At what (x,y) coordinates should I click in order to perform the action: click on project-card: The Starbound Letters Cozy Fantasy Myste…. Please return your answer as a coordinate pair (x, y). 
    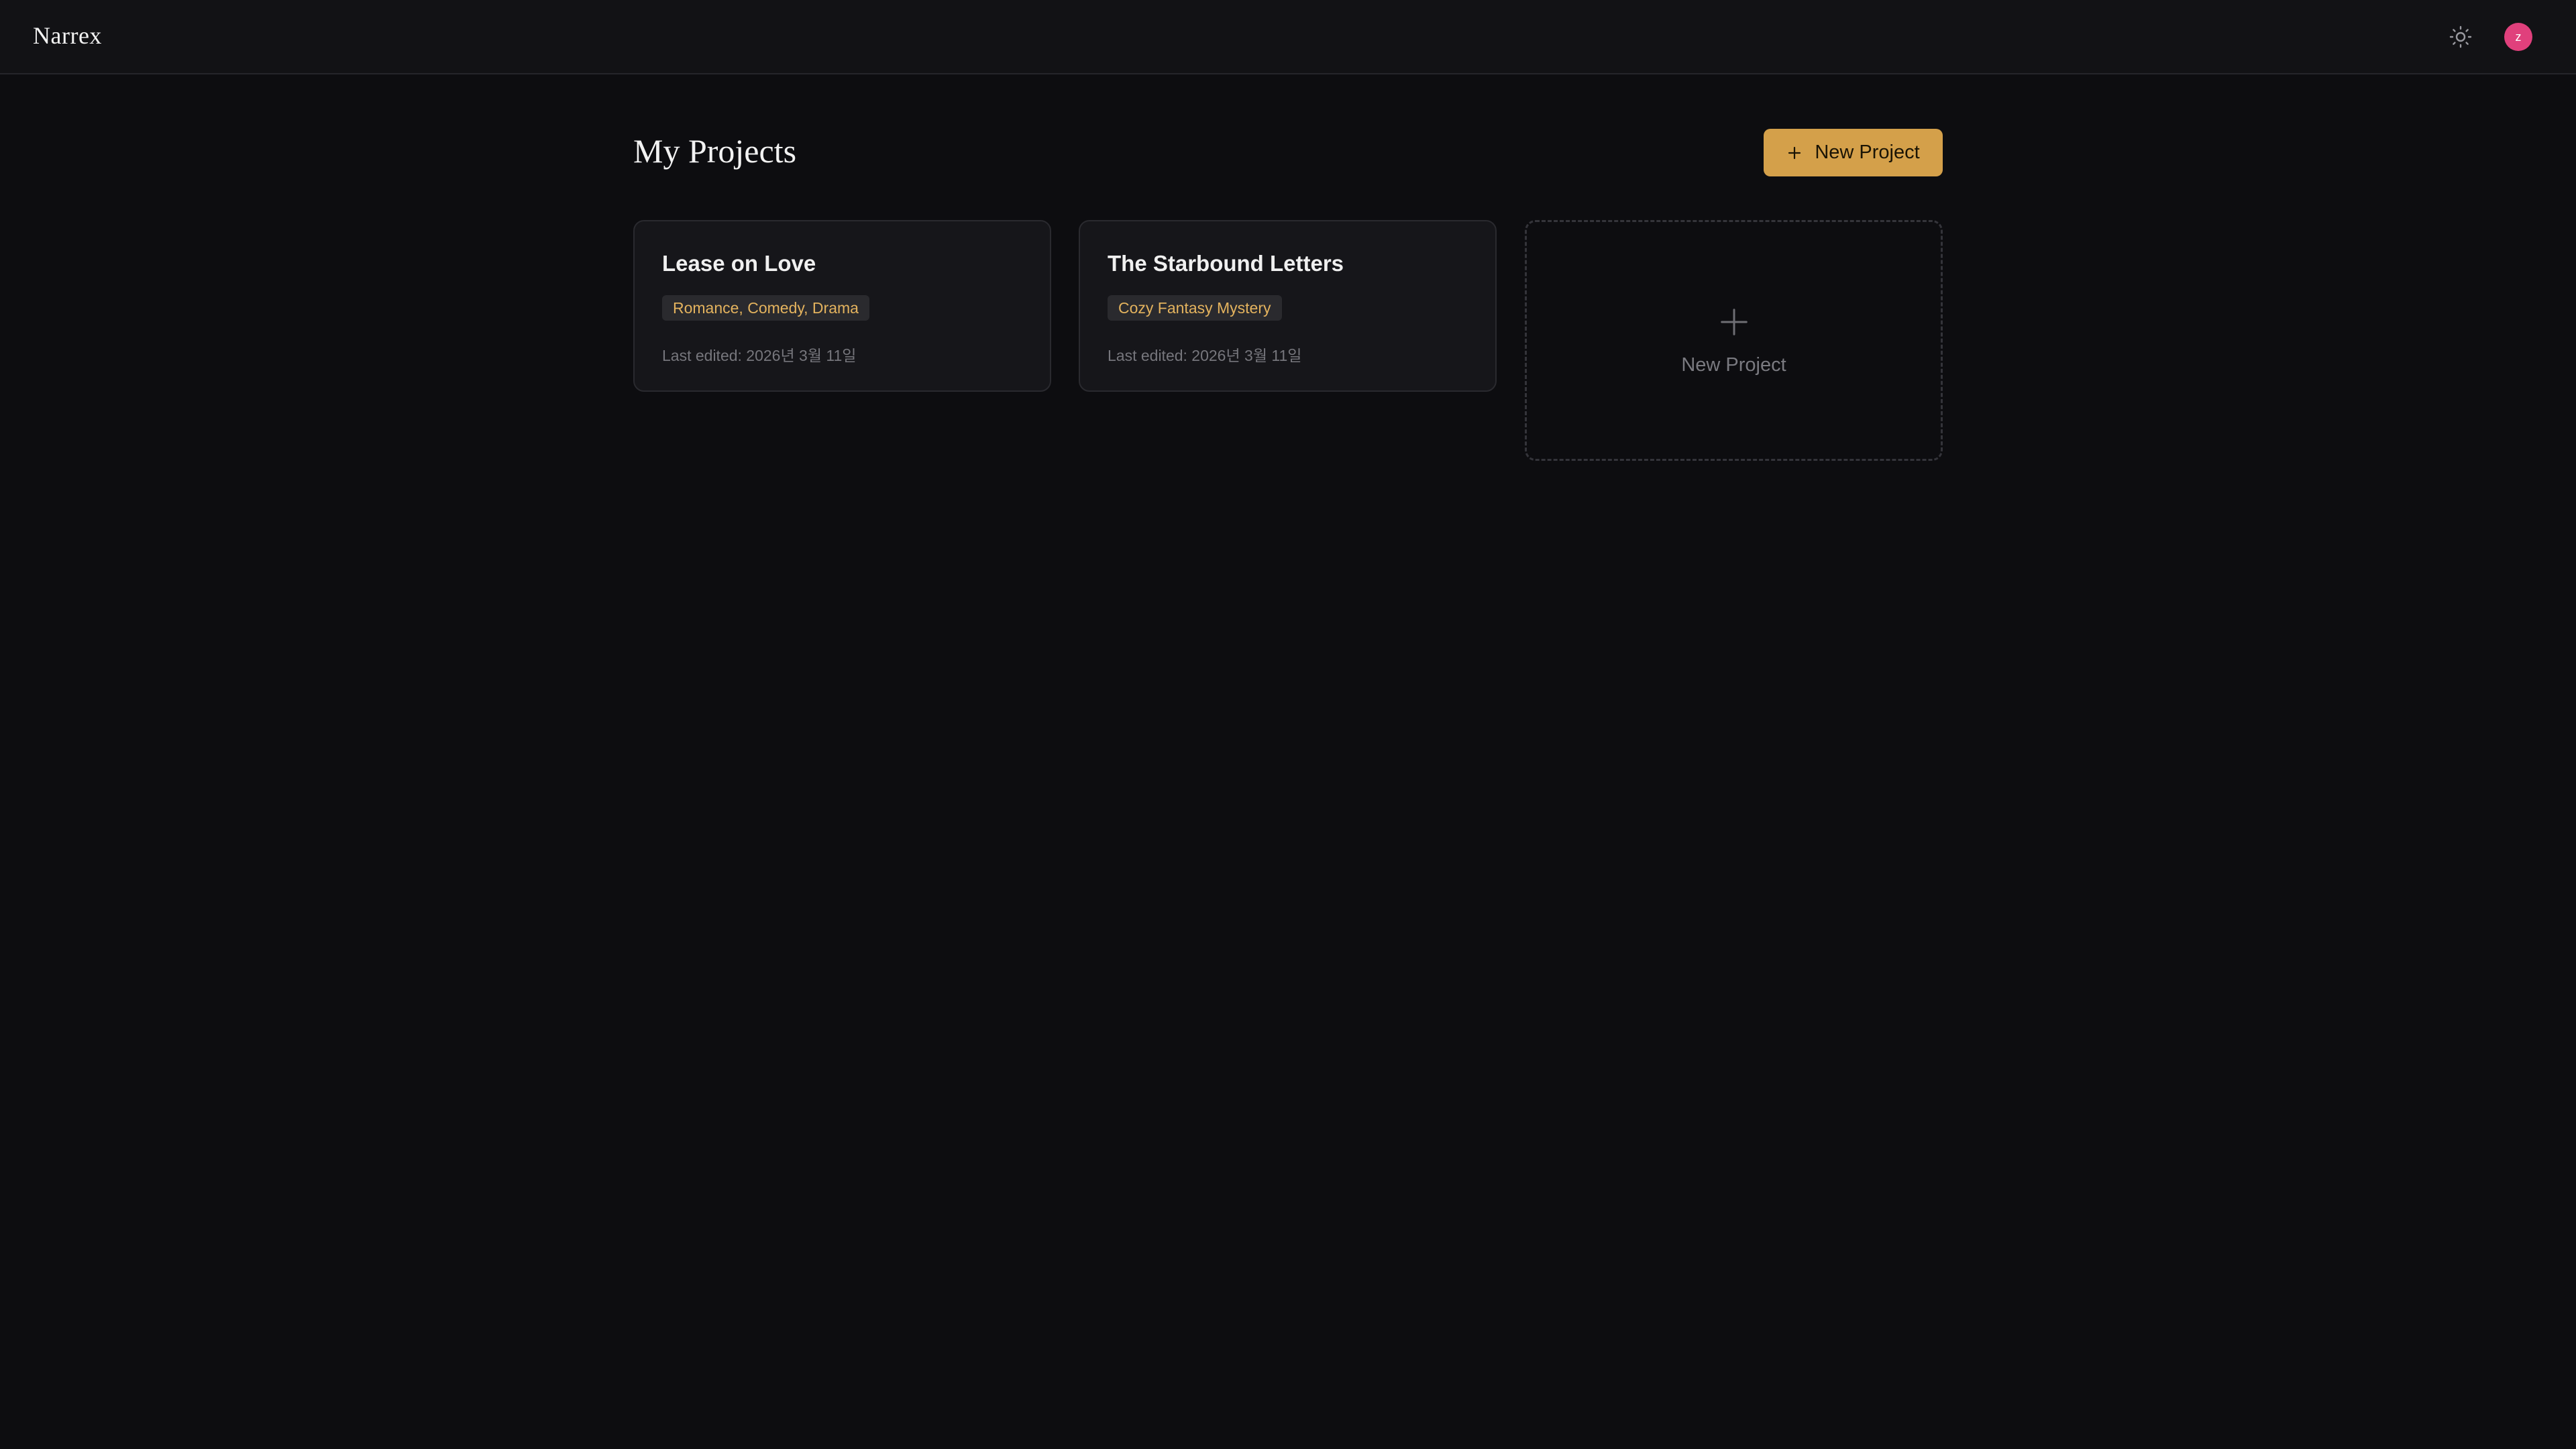
    Looking at the image, I should click on (1288, 306).